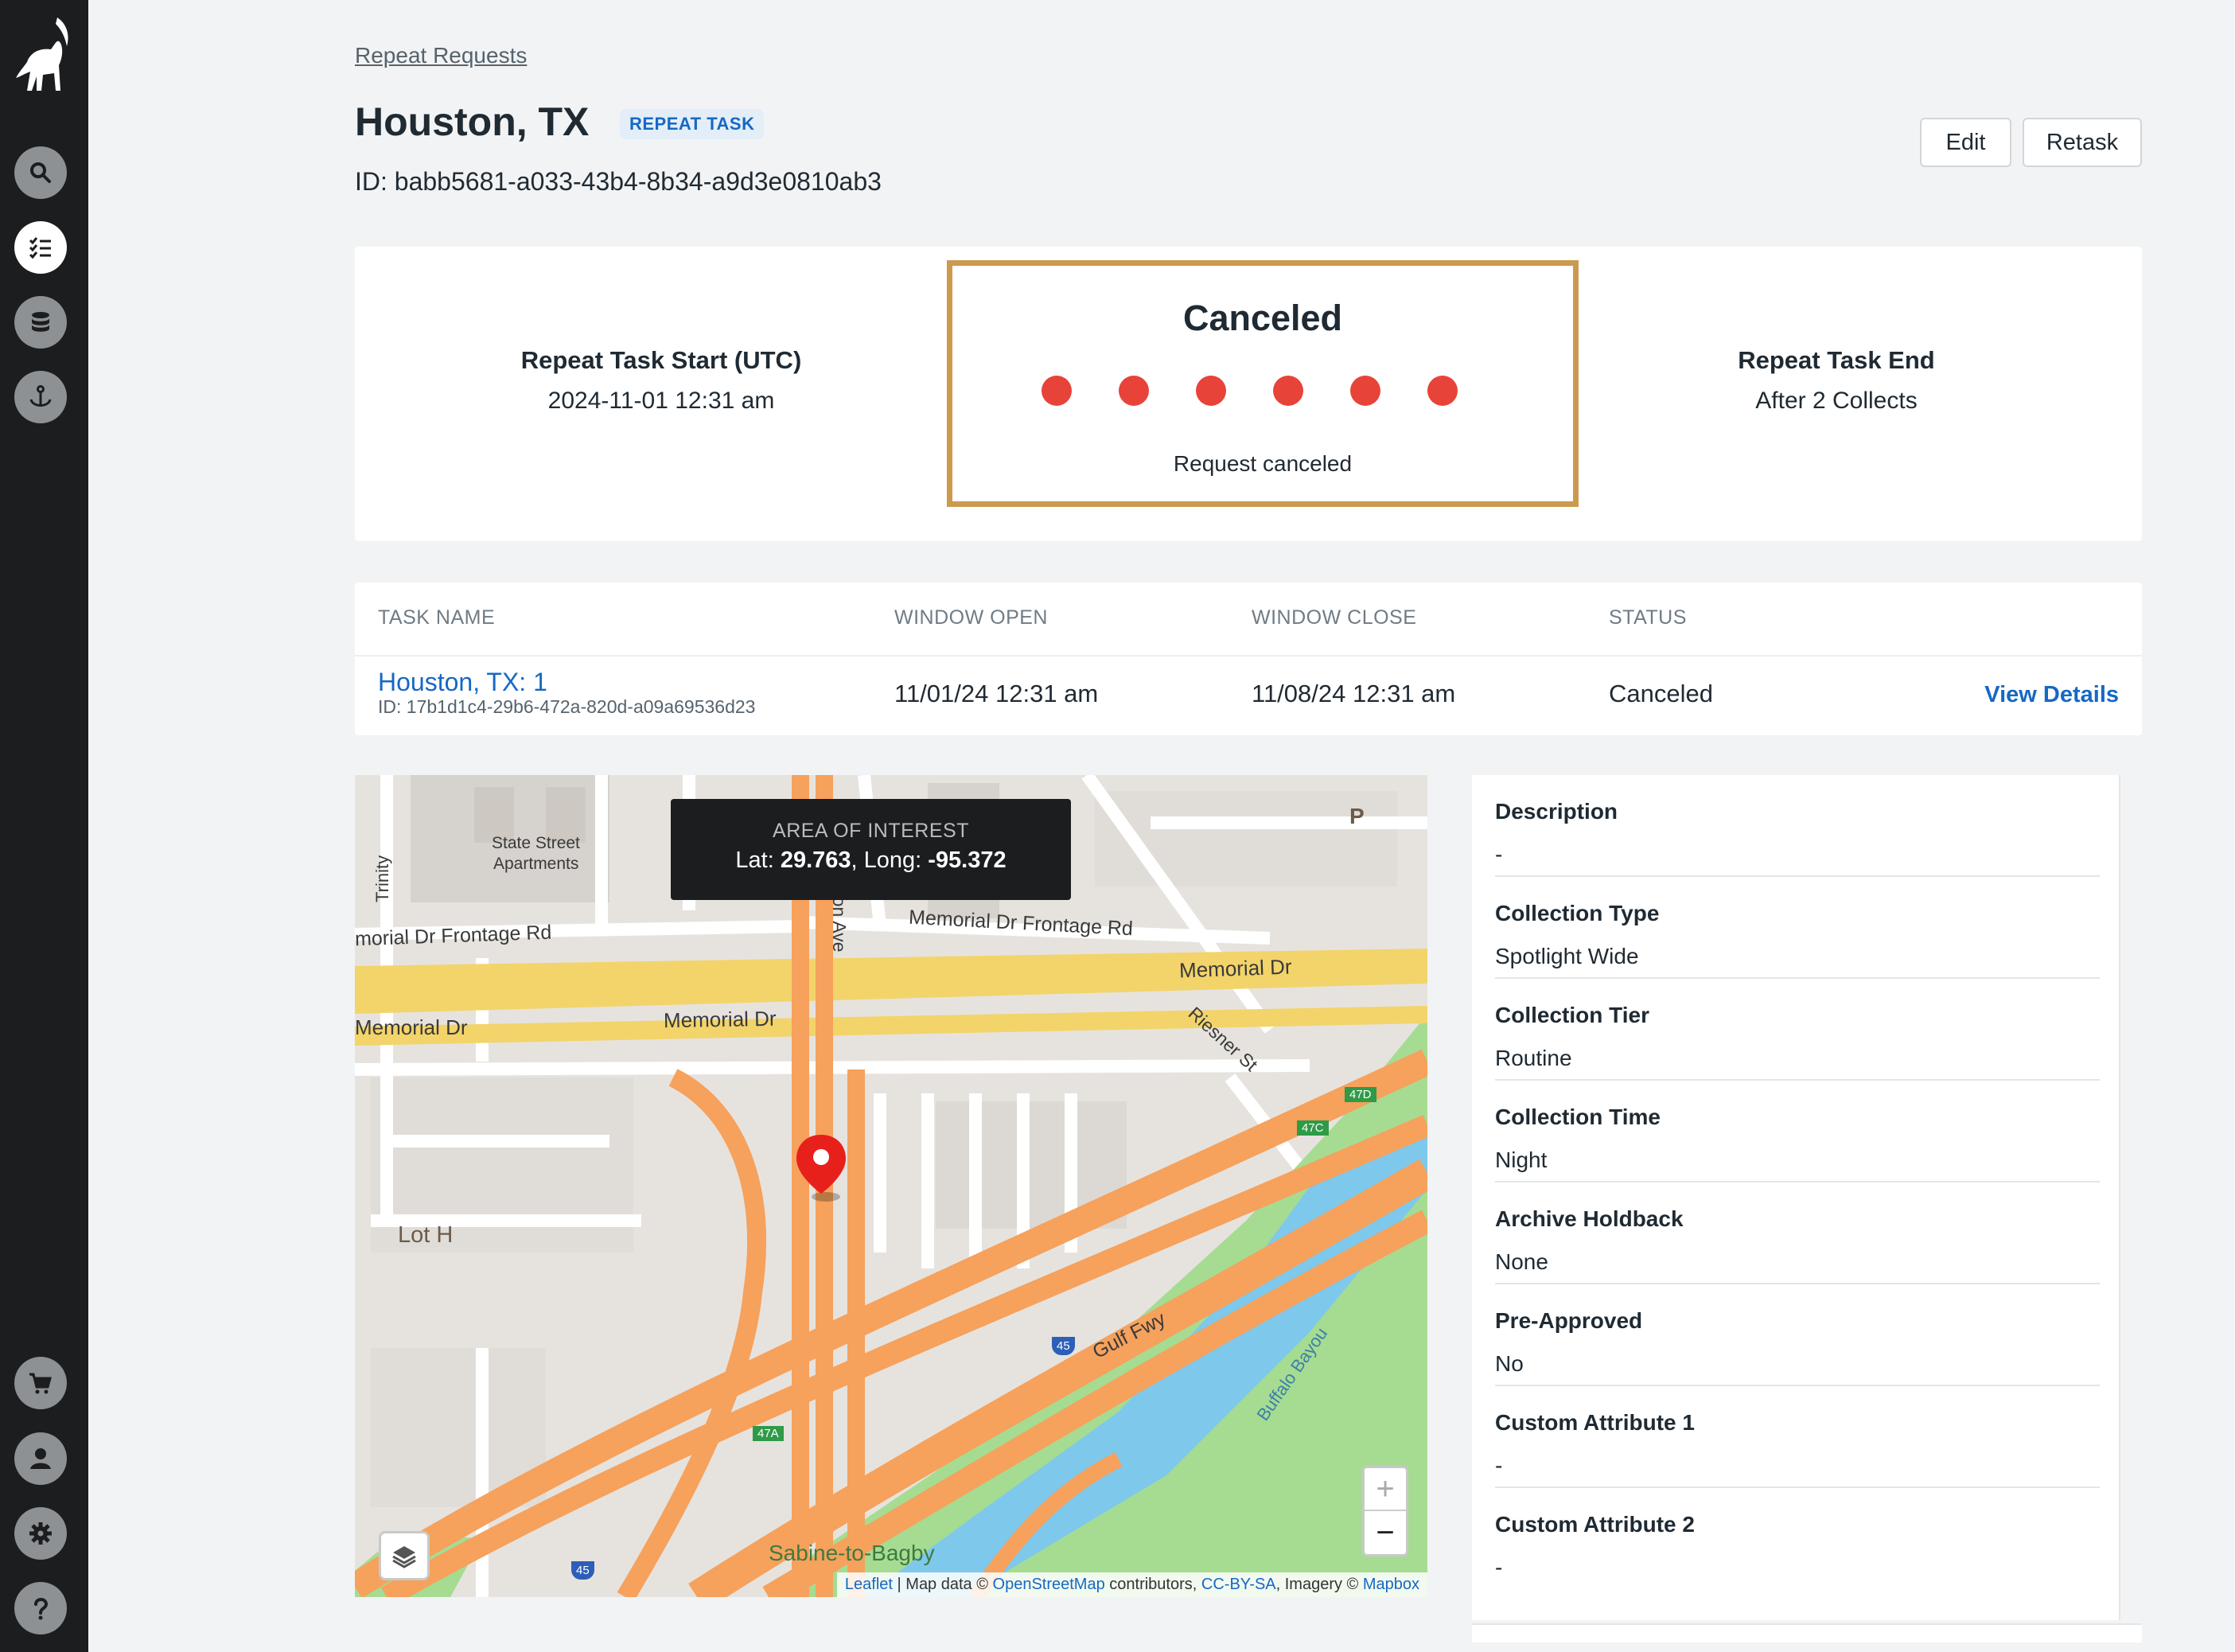 The width and height of the screenshot is (2235, 1652). Describe the element at coordinates (1661, 693) in the screenshot. I see `status-value: Canceled` at that location.